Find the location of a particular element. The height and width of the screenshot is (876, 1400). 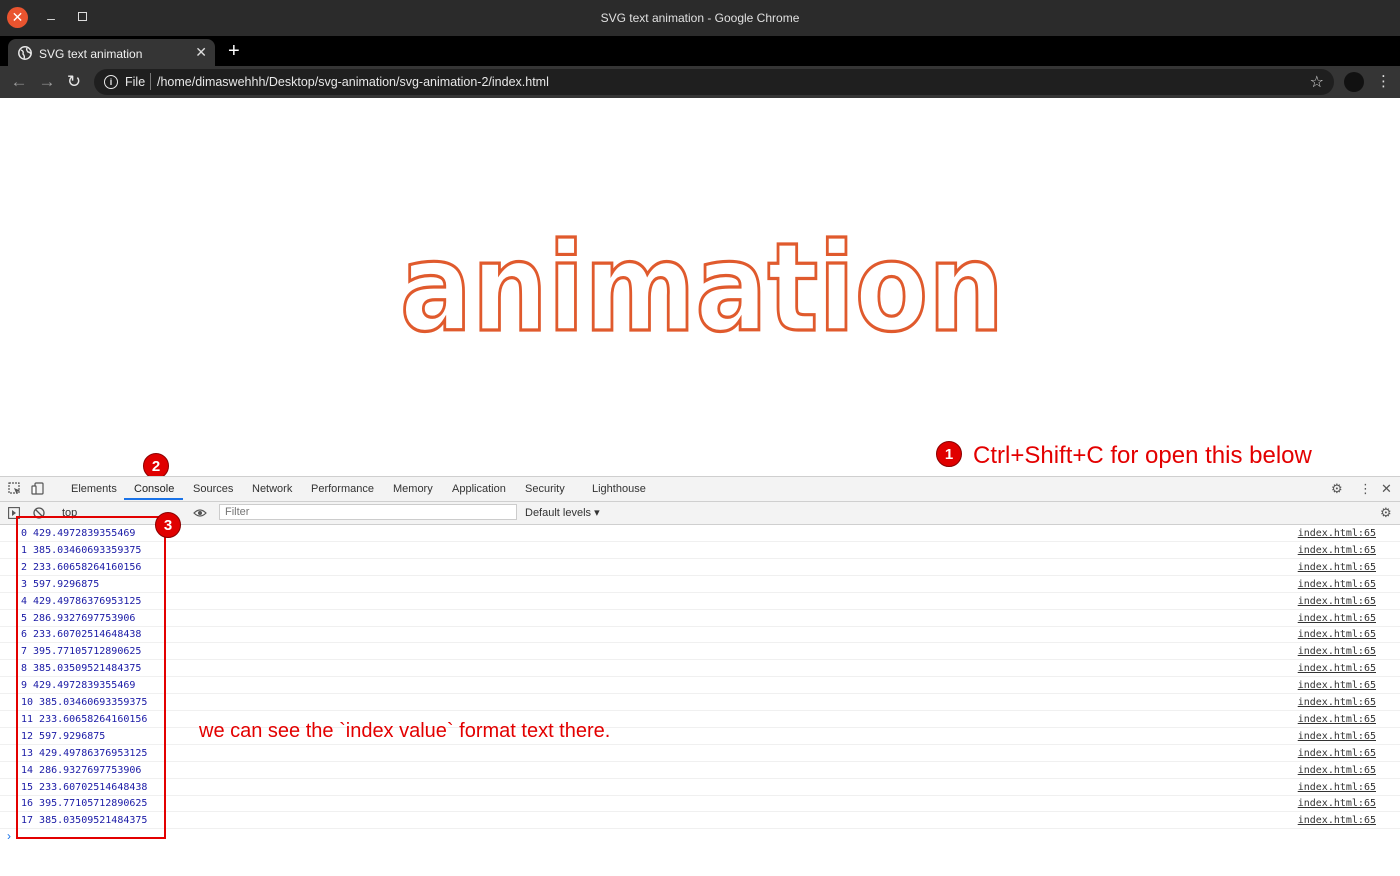

console-log-row: 8 385.03509521484375 index.html:65 is located at coordinates (700, 669).